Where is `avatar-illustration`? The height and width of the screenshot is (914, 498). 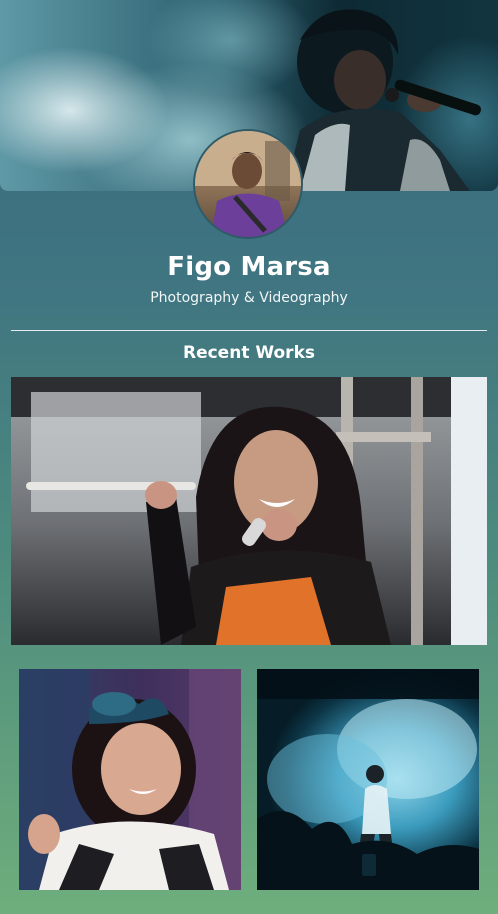 avatar-illustration is located at coordinates (248, 184).